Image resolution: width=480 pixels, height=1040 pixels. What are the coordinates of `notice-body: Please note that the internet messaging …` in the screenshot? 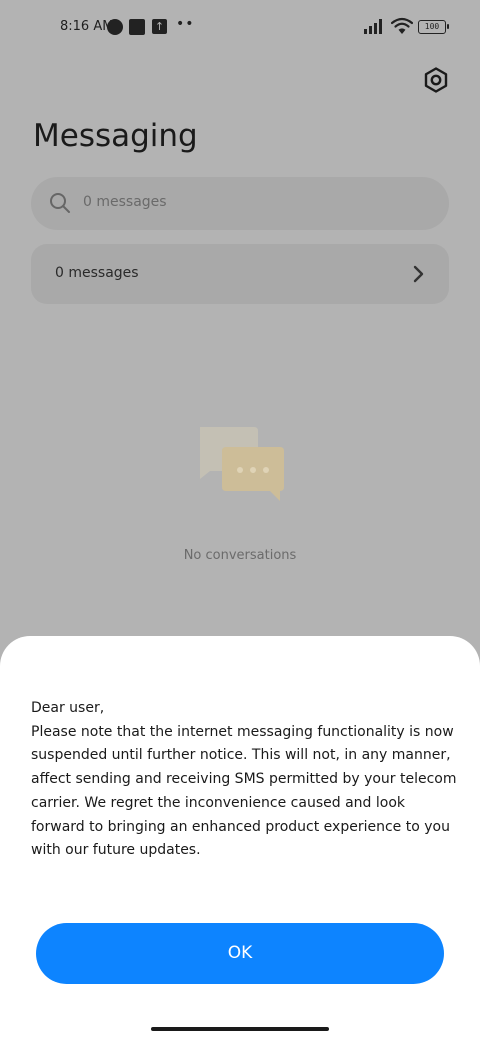 It's located at (244, 791).